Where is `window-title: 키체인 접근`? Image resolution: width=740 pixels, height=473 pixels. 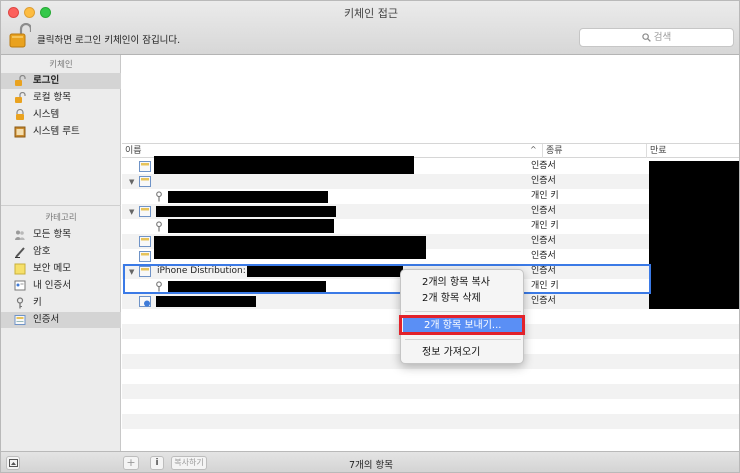 window-title: 키체인 접근 is located at coordinates (371, 13).